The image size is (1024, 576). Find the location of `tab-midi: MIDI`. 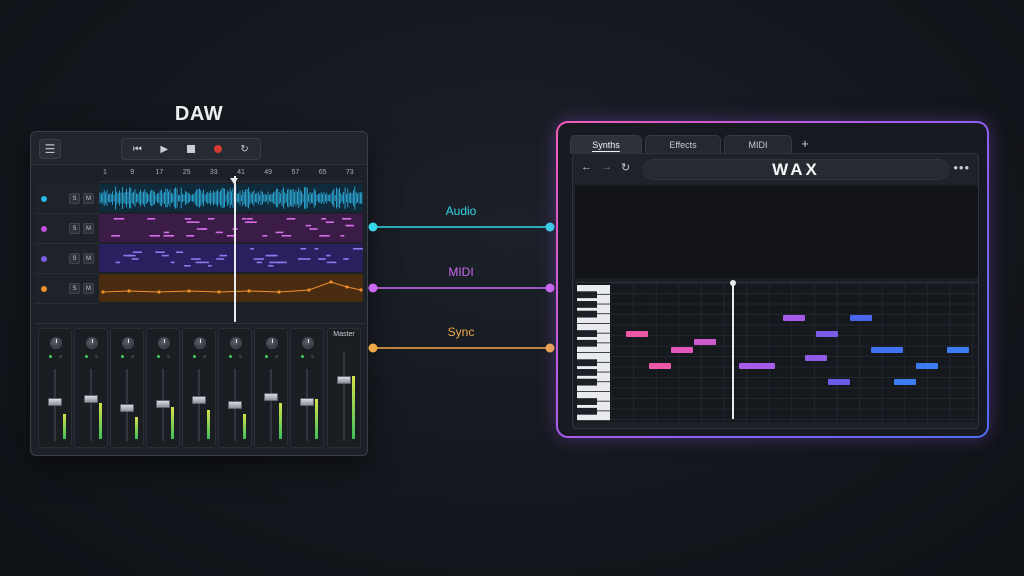

tab-midi: MIDI is located at coordinates (758, 144).